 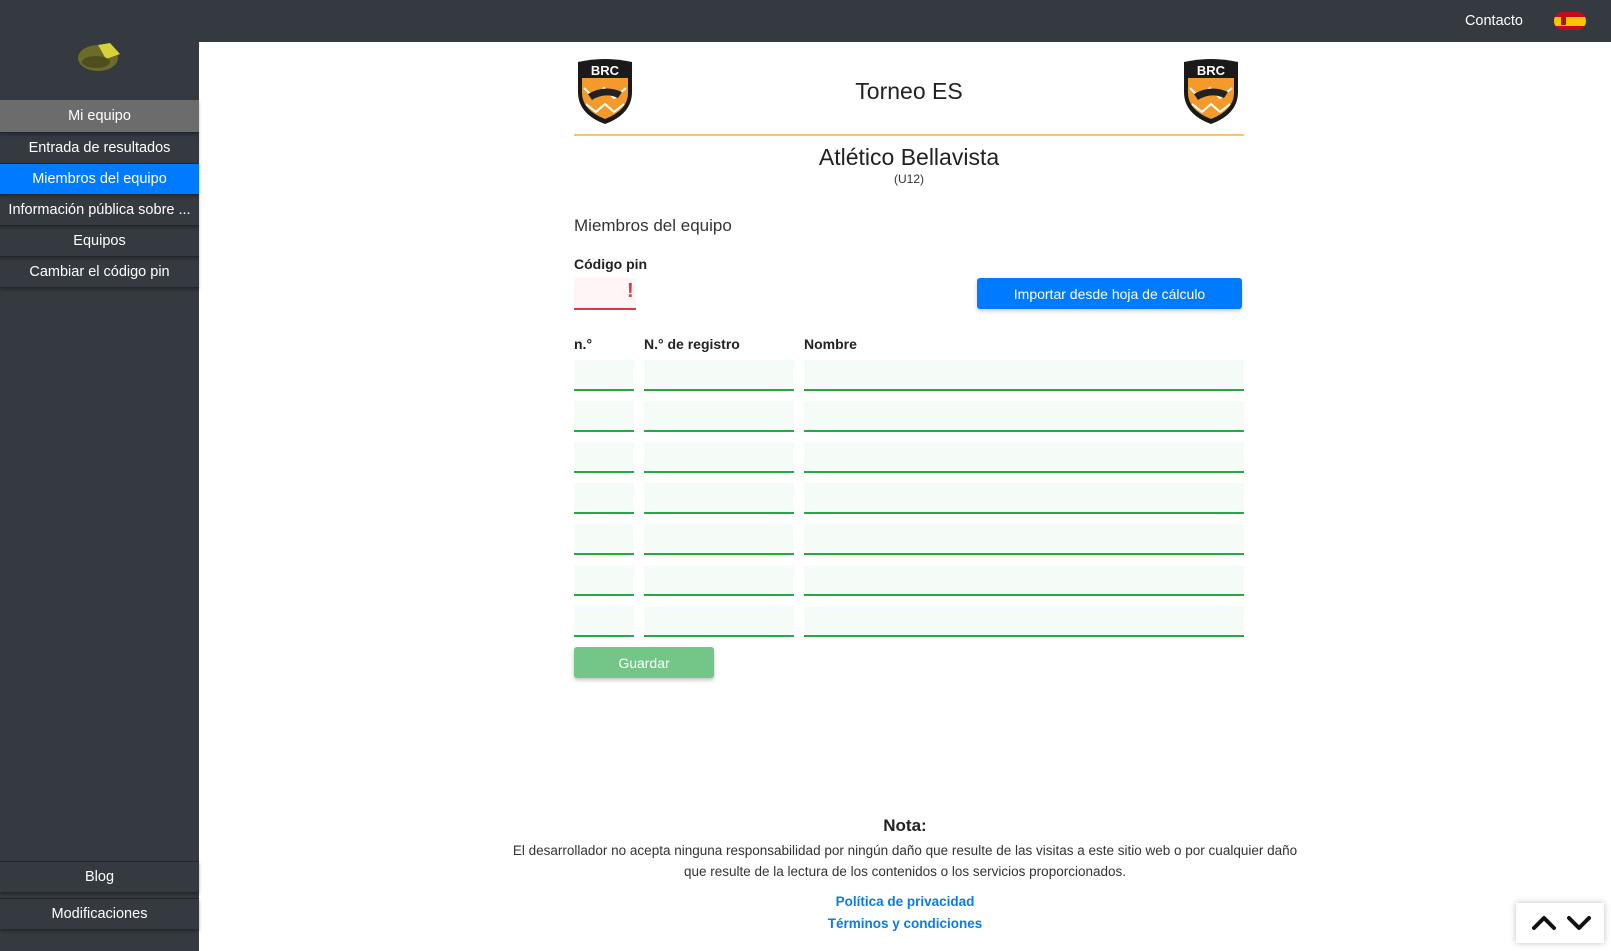 I want to click on tournament-header: BRC Torneo ES BRC, so click(x=909, y=96).